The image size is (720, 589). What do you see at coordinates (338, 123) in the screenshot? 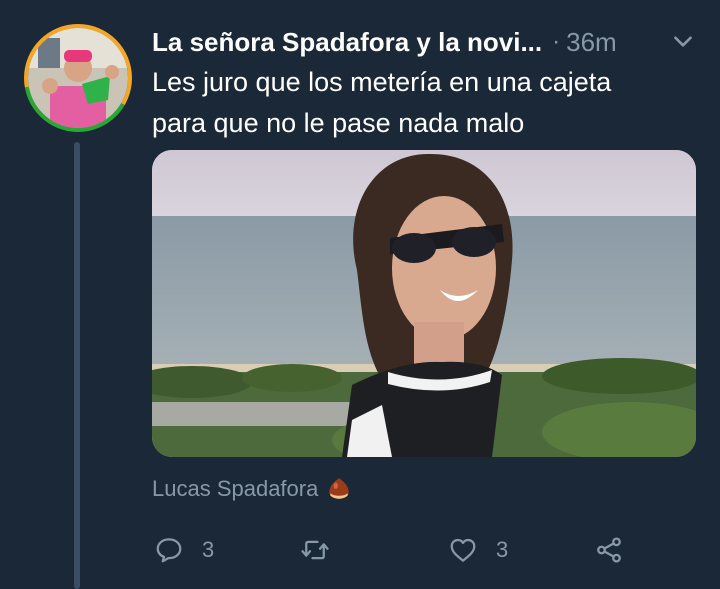
I see `tweet-text-line: para que no le pase nada malo` at bounding box center [338, 123].